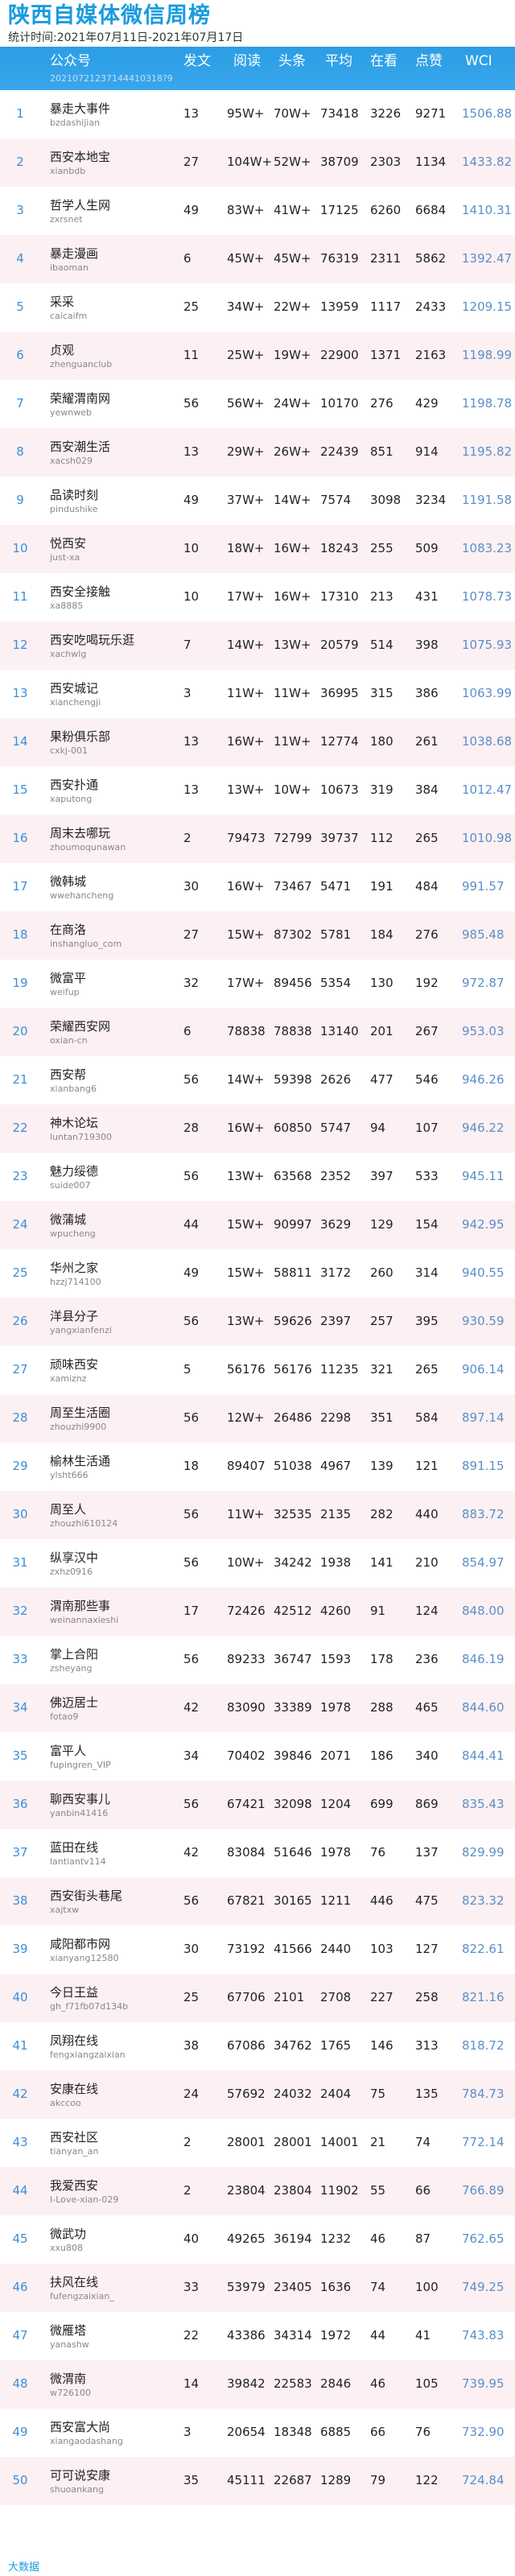 This screenshot has height=2576, width=515. Describe the element at coordinates (86, 1896) in the screenshot. I see `cell-name: 西安街头巷尾` at that location.